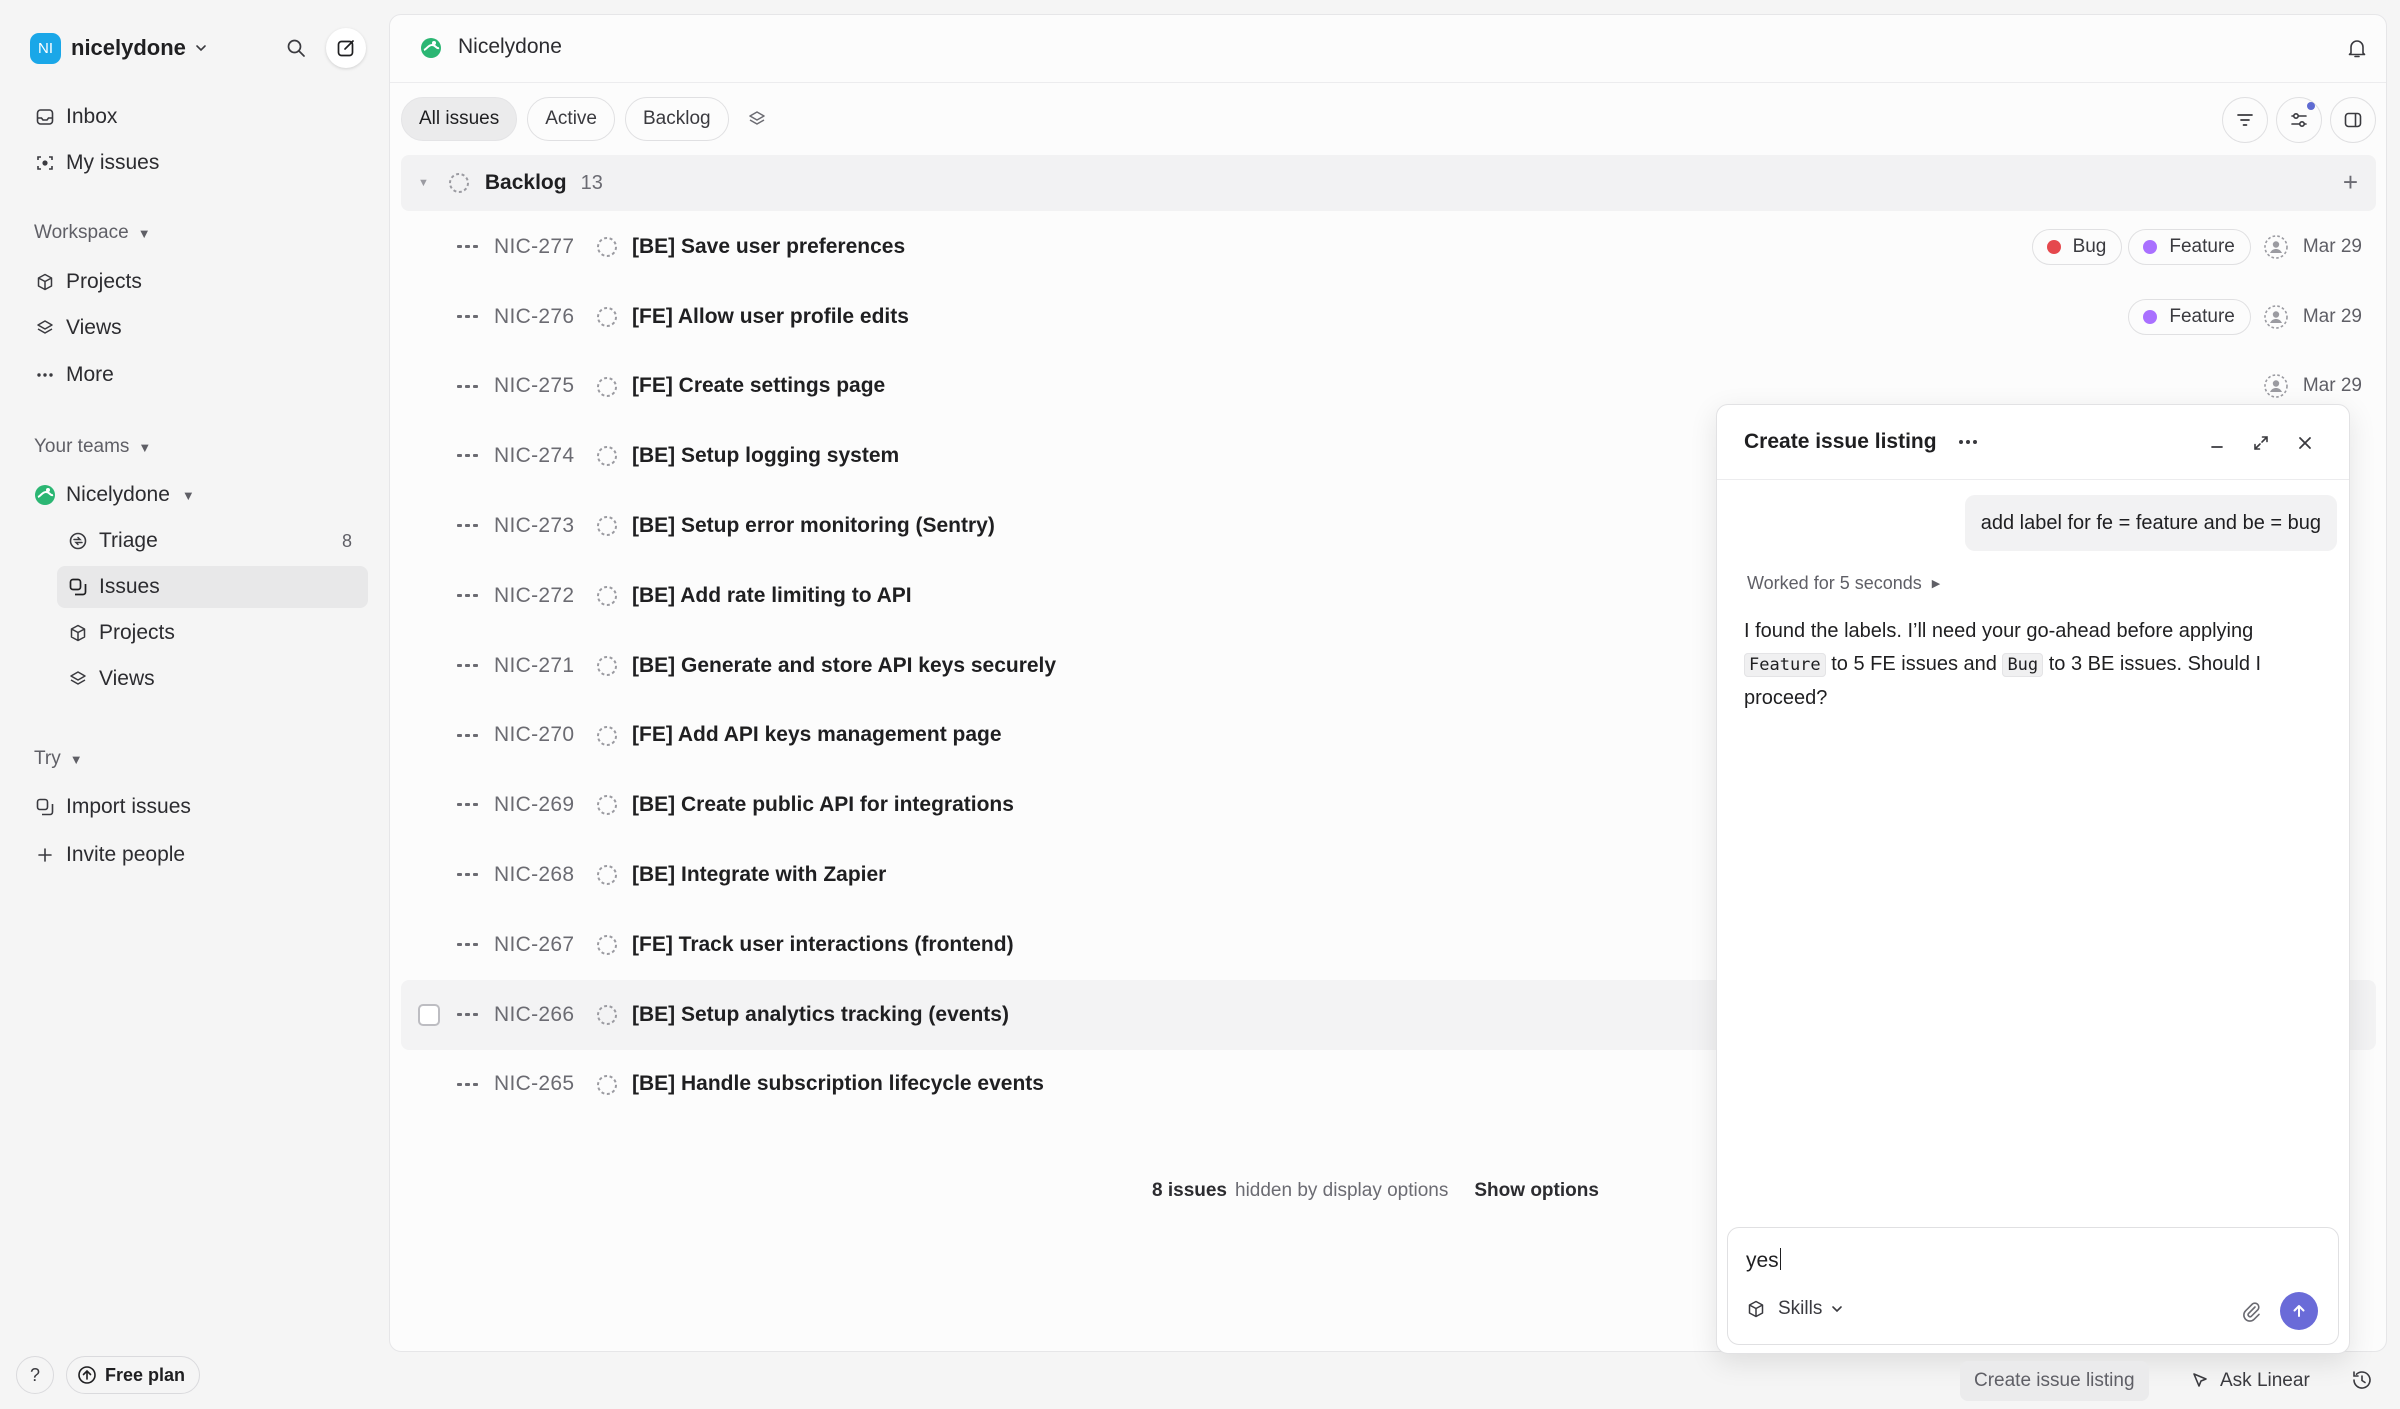 The height and width of the screenshot is (1409, 2400). Describe the element at coordinates (459, 119) in the screenshot. I see `tab-all-issues: All issues` at that location.